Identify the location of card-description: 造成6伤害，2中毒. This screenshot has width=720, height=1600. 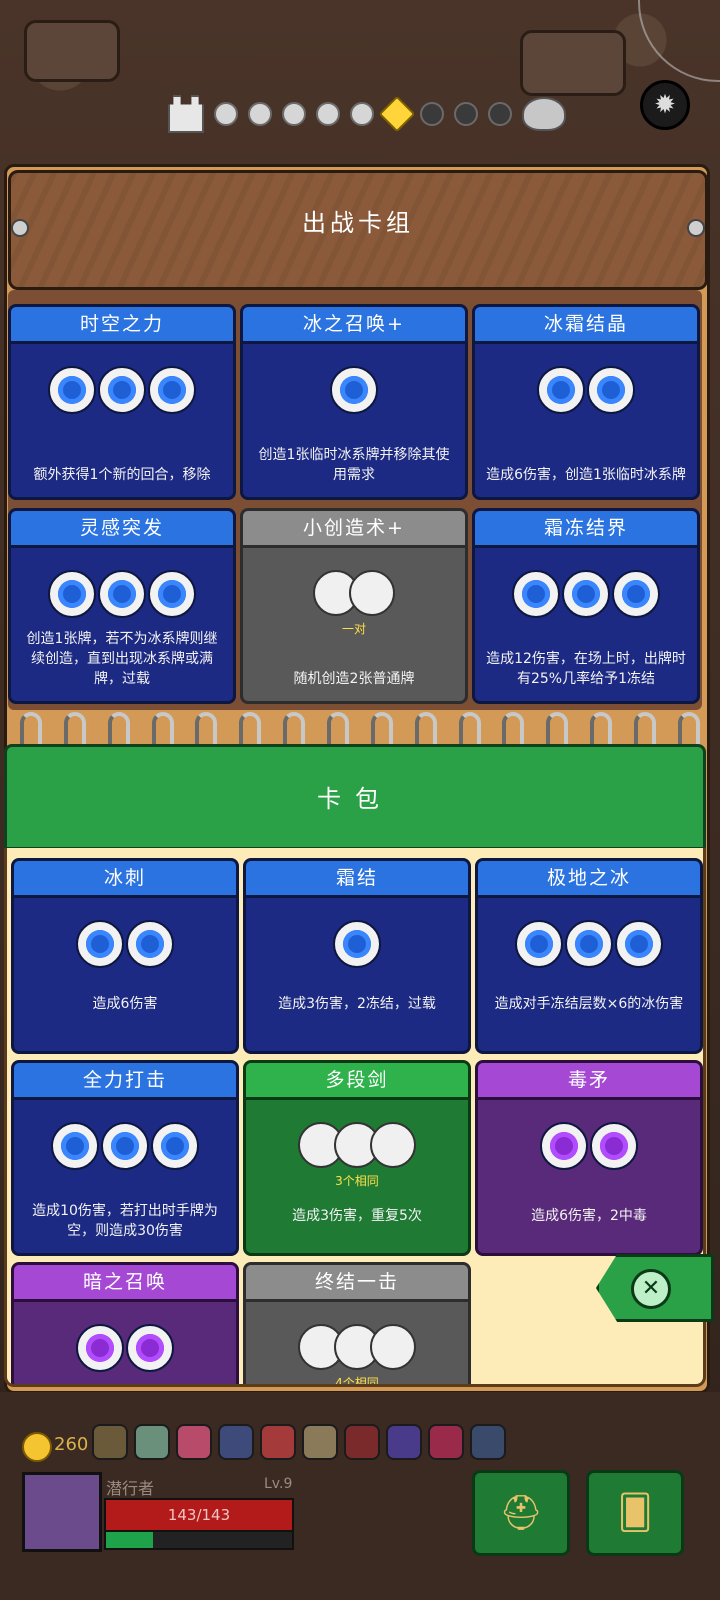
(589, 1216).